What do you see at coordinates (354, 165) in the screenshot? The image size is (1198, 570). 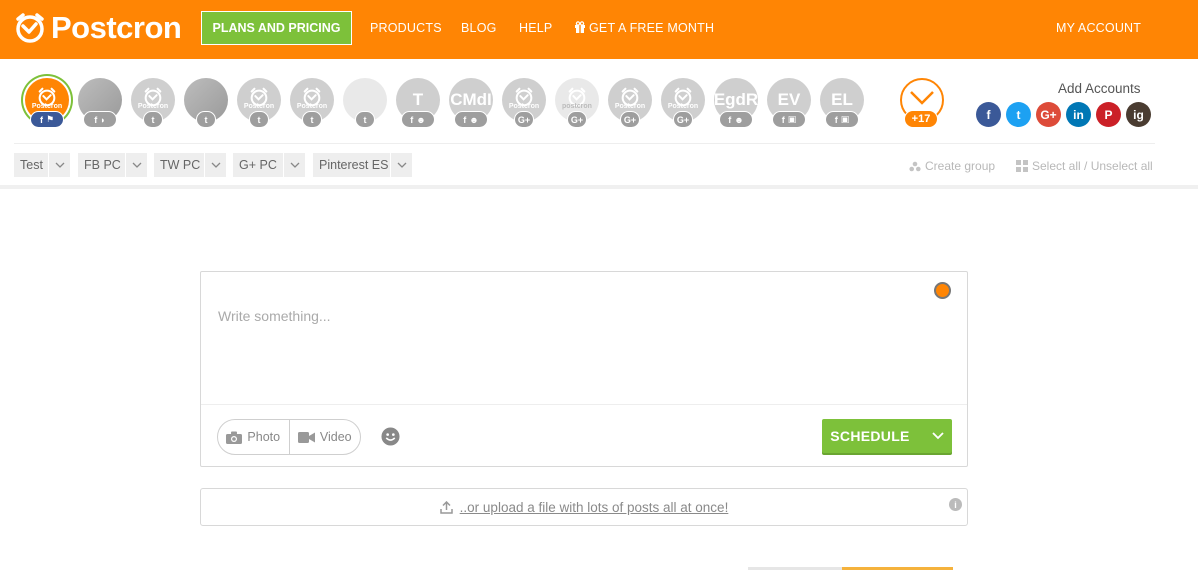 I see `group-label: Pinterest ES` at bounding box center [354, 165].